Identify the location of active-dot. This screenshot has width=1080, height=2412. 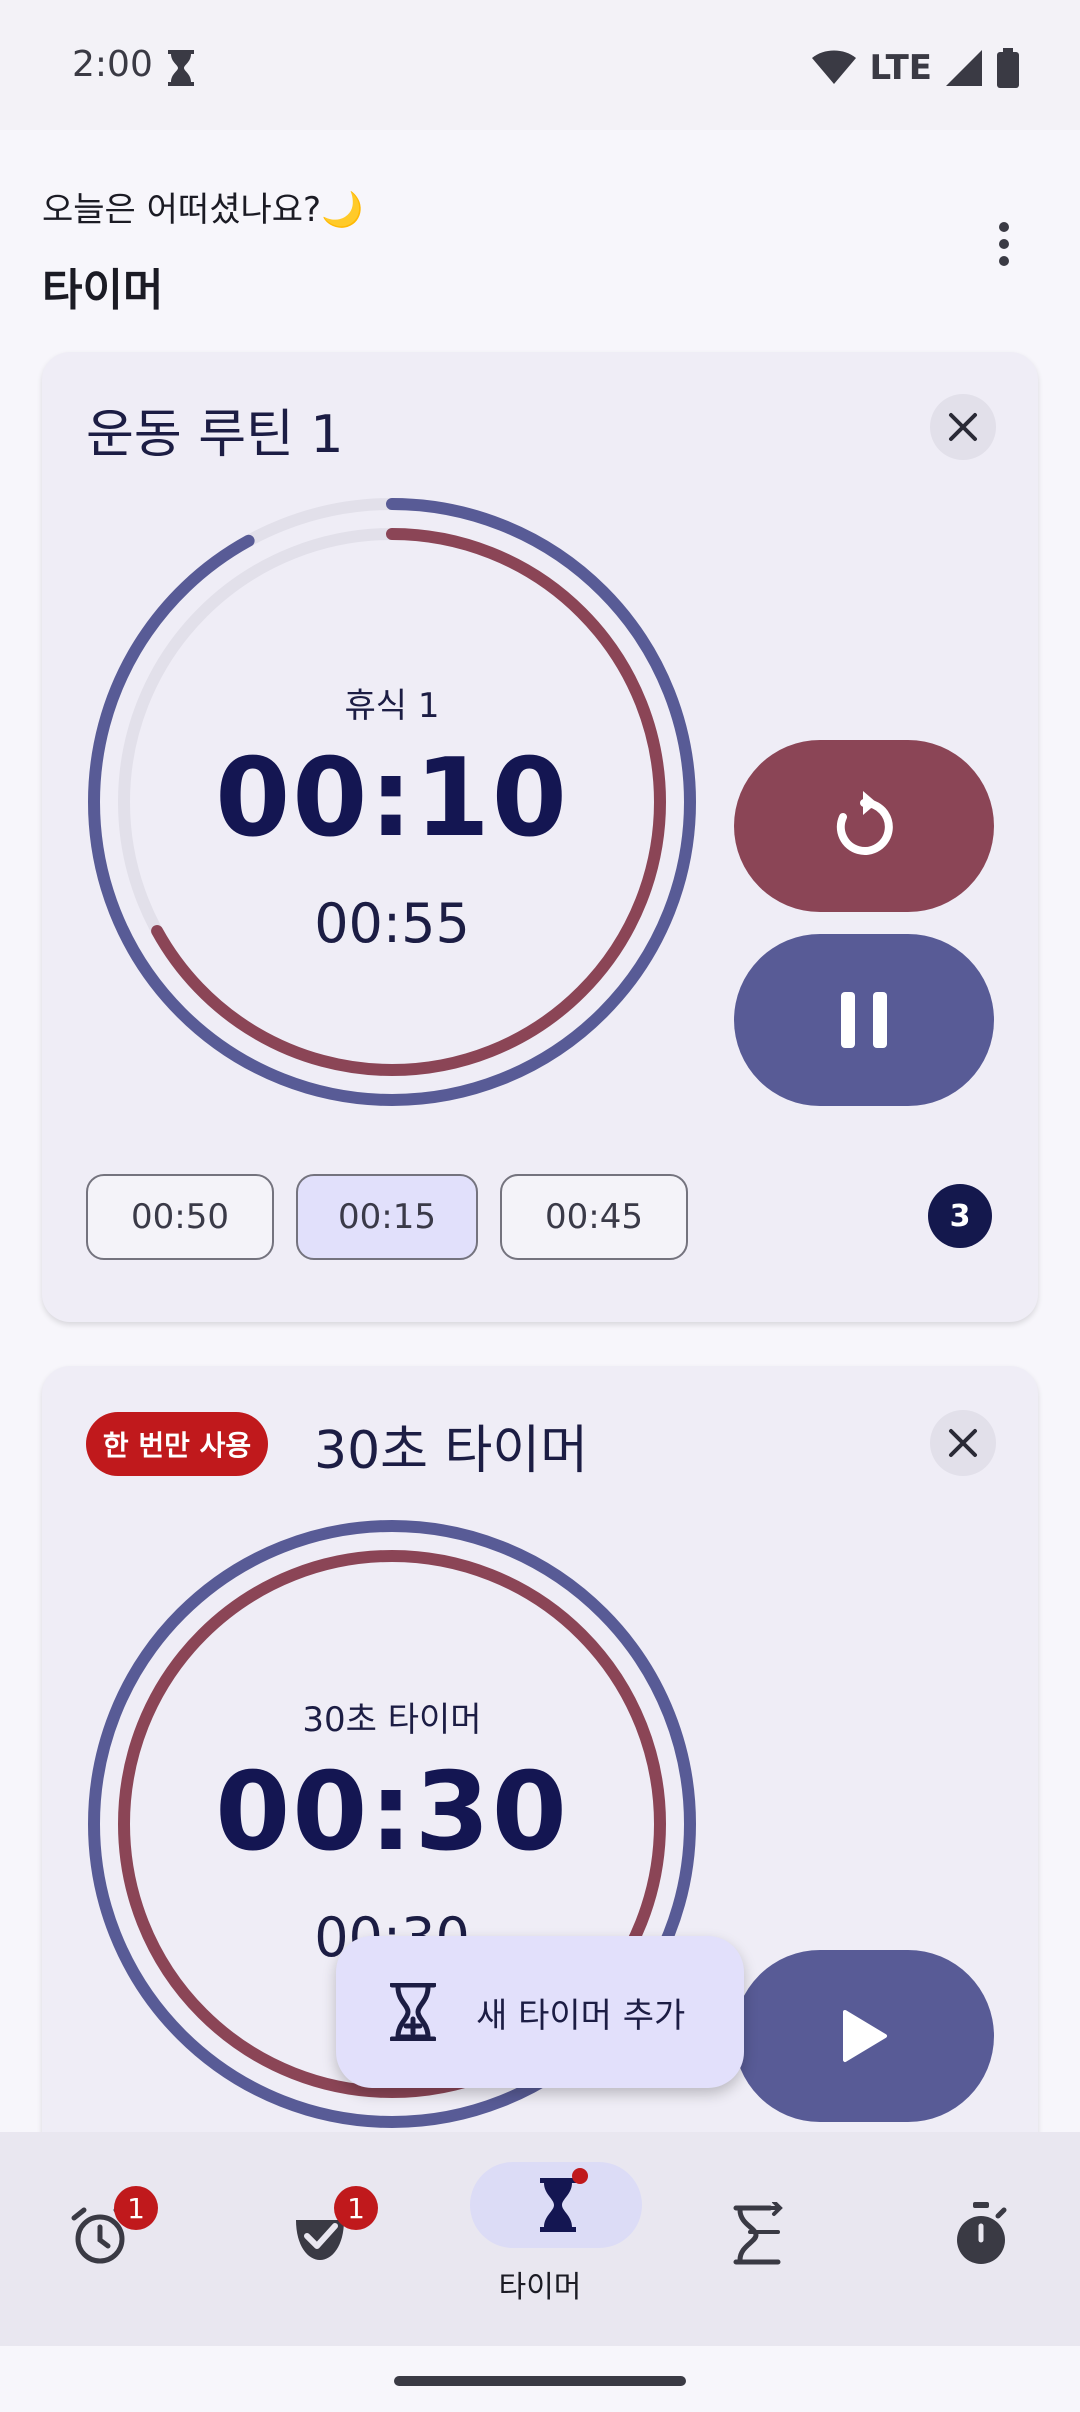
(580, 2176).